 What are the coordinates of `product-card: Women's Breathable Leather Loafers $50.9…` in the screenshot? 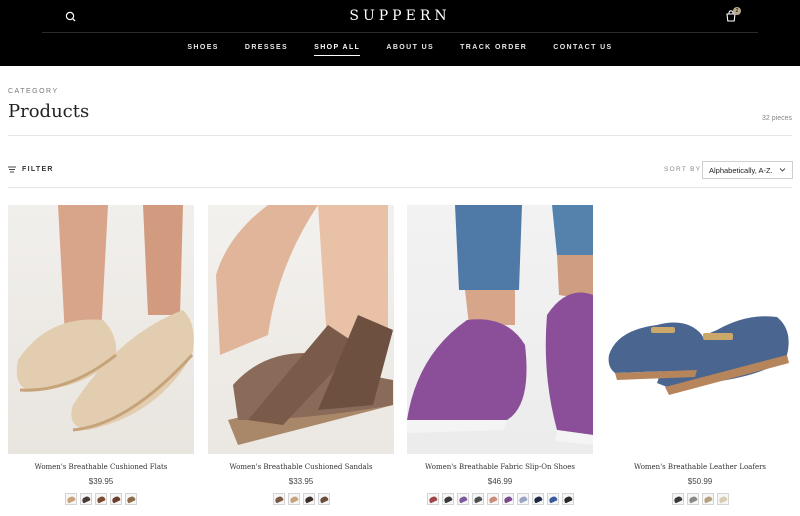 It's located at (700, 360).